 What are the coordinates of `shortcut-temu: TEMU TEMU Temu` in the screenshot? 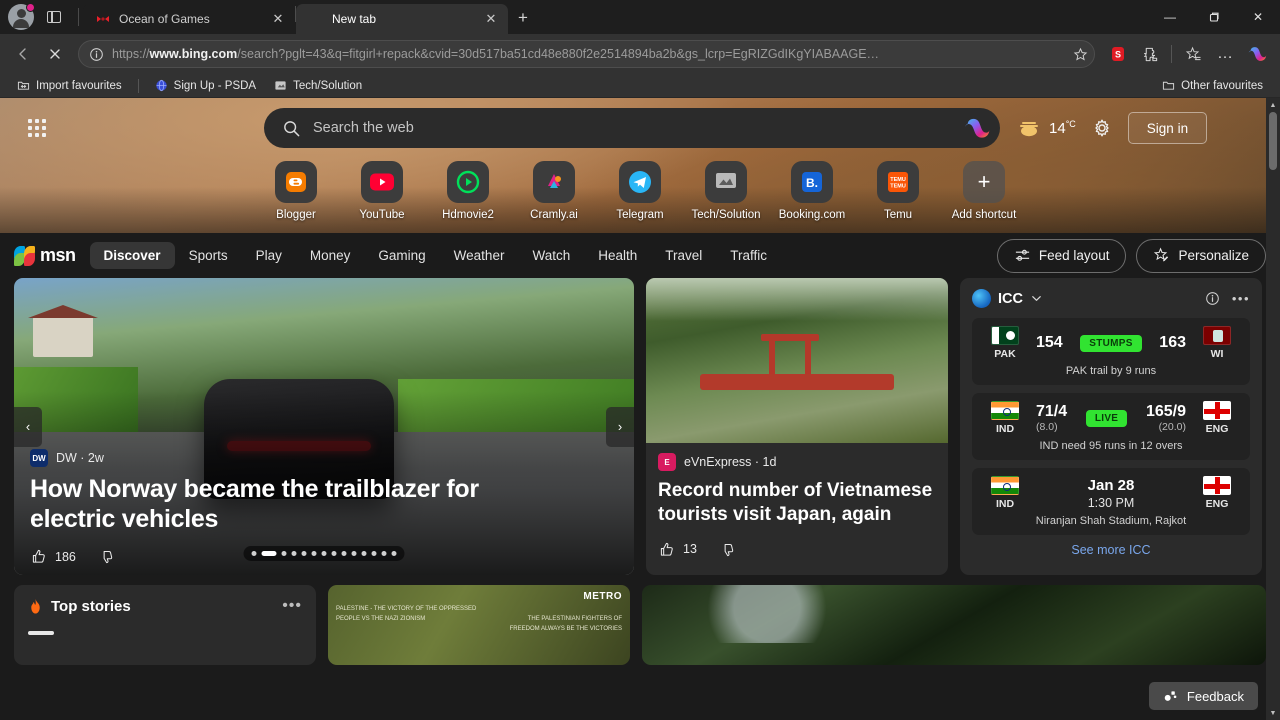 It's located at (898, 191).